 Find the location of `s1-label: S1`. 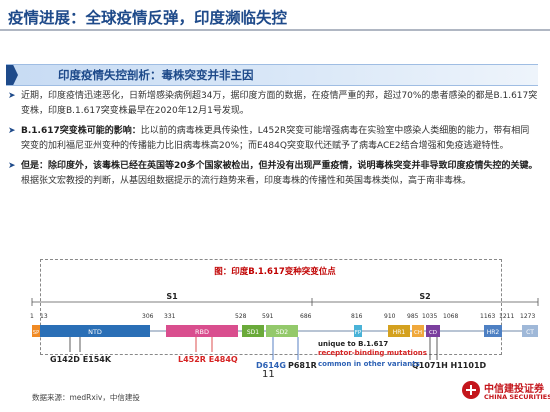

s1-label: S1 is located at coordinates (172, 296).